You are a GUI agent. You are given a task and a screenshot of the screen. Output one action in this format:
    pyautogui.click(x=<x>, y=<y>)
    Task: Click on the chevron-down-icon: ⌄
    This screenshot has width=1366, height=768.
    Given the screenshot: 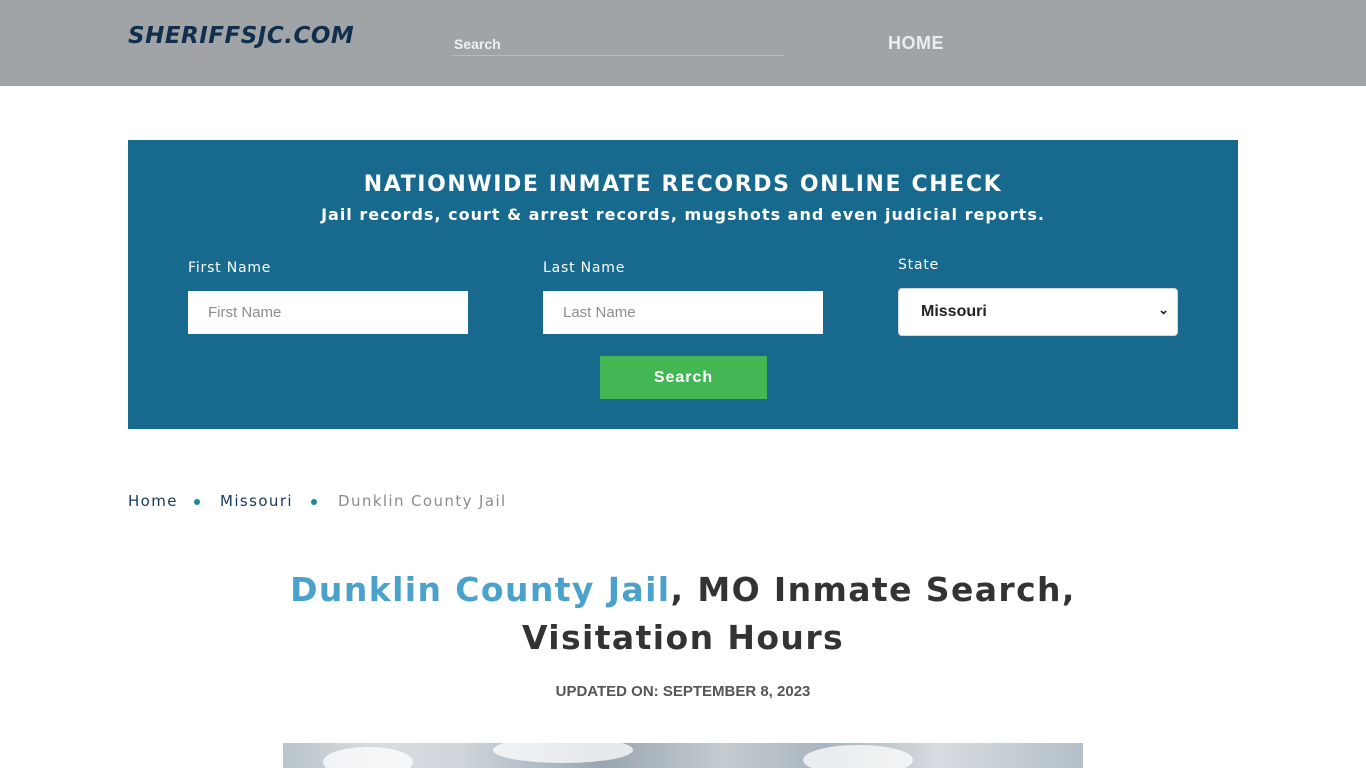 What is the action you would take?
    pyautogui.click(x=1163, y=309)
    